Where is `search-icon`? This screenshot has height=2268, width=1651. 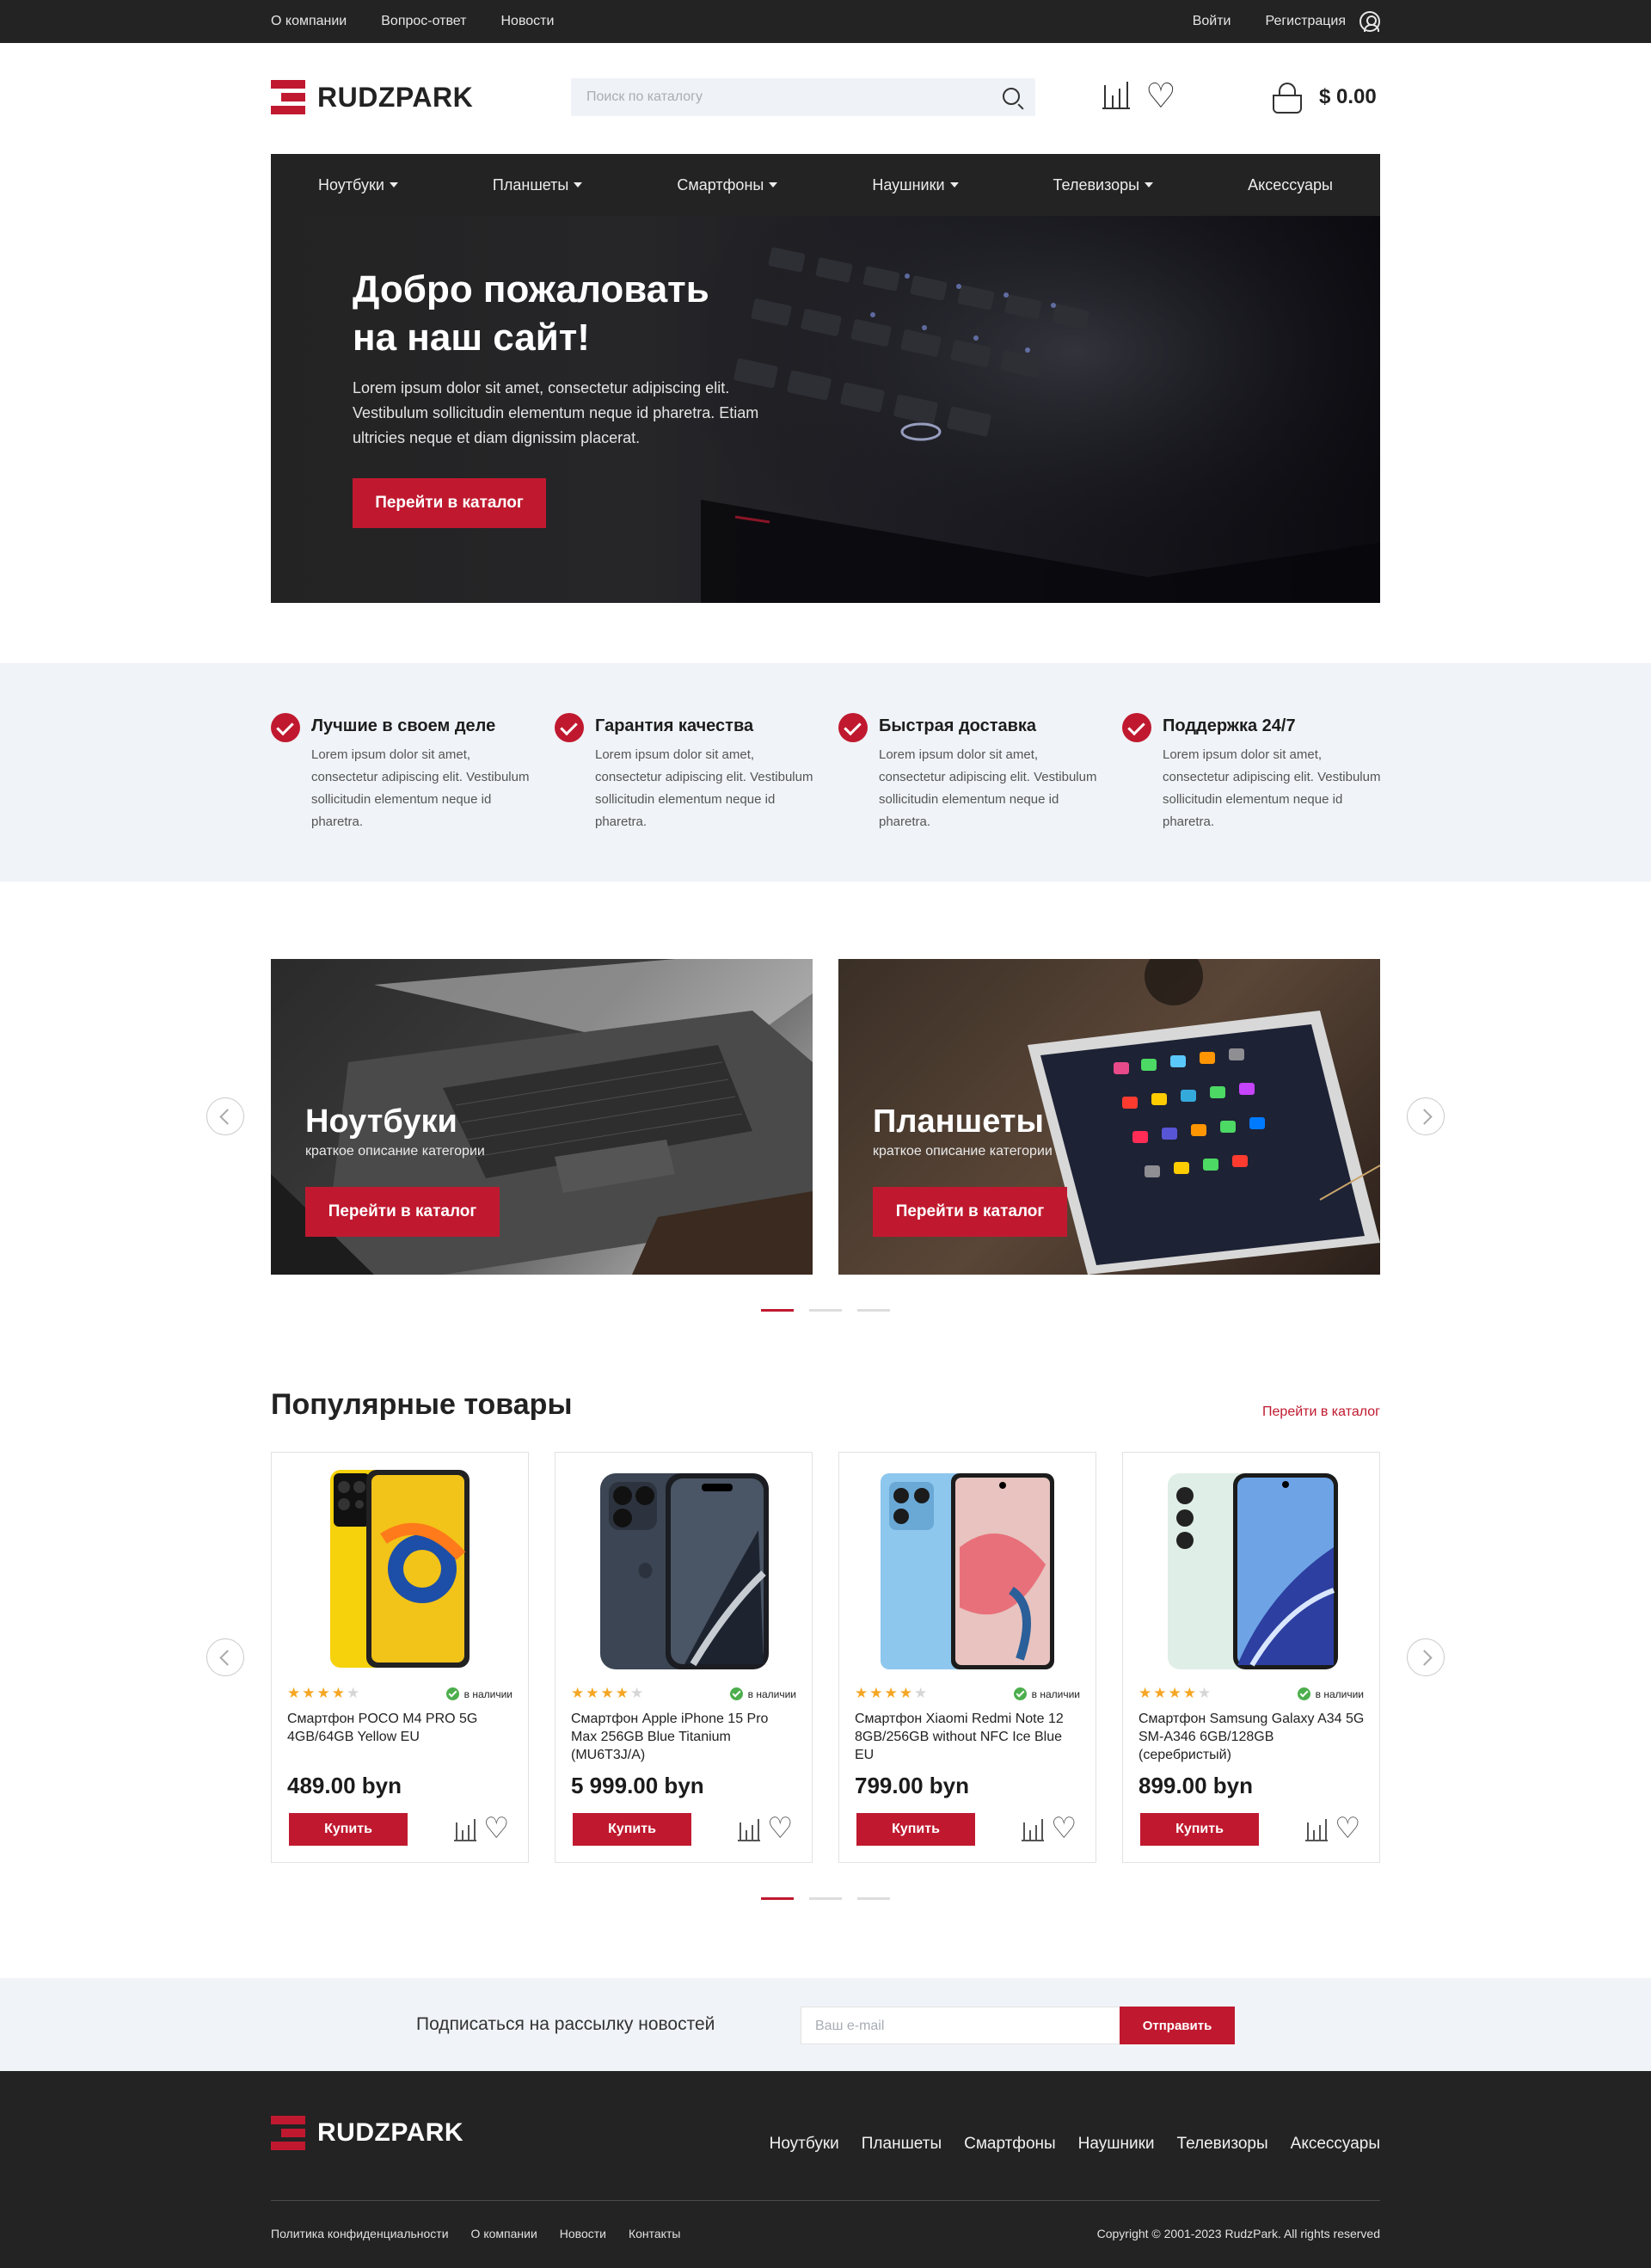
search-icon is located at coordinates (1011, 97).